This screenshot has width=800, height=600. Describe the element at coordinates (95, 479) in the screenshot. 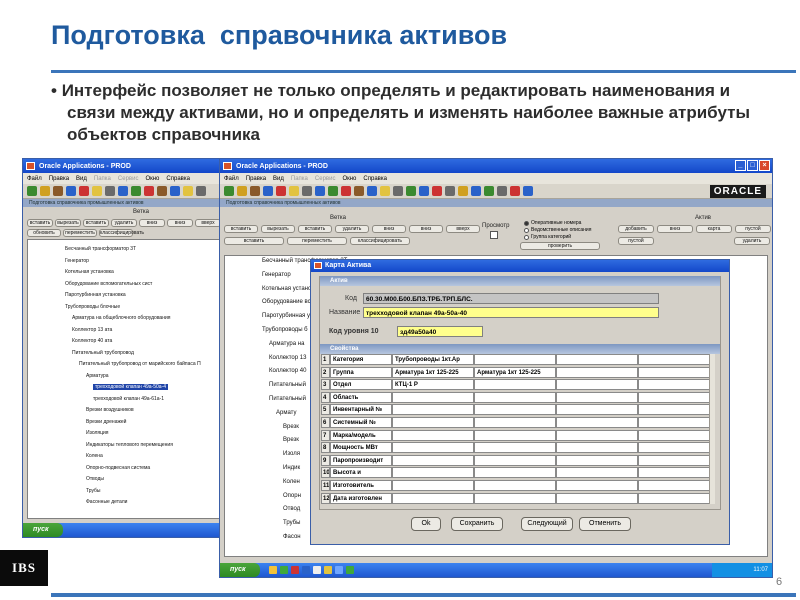

I see `tree-node: Отводы` at that location.